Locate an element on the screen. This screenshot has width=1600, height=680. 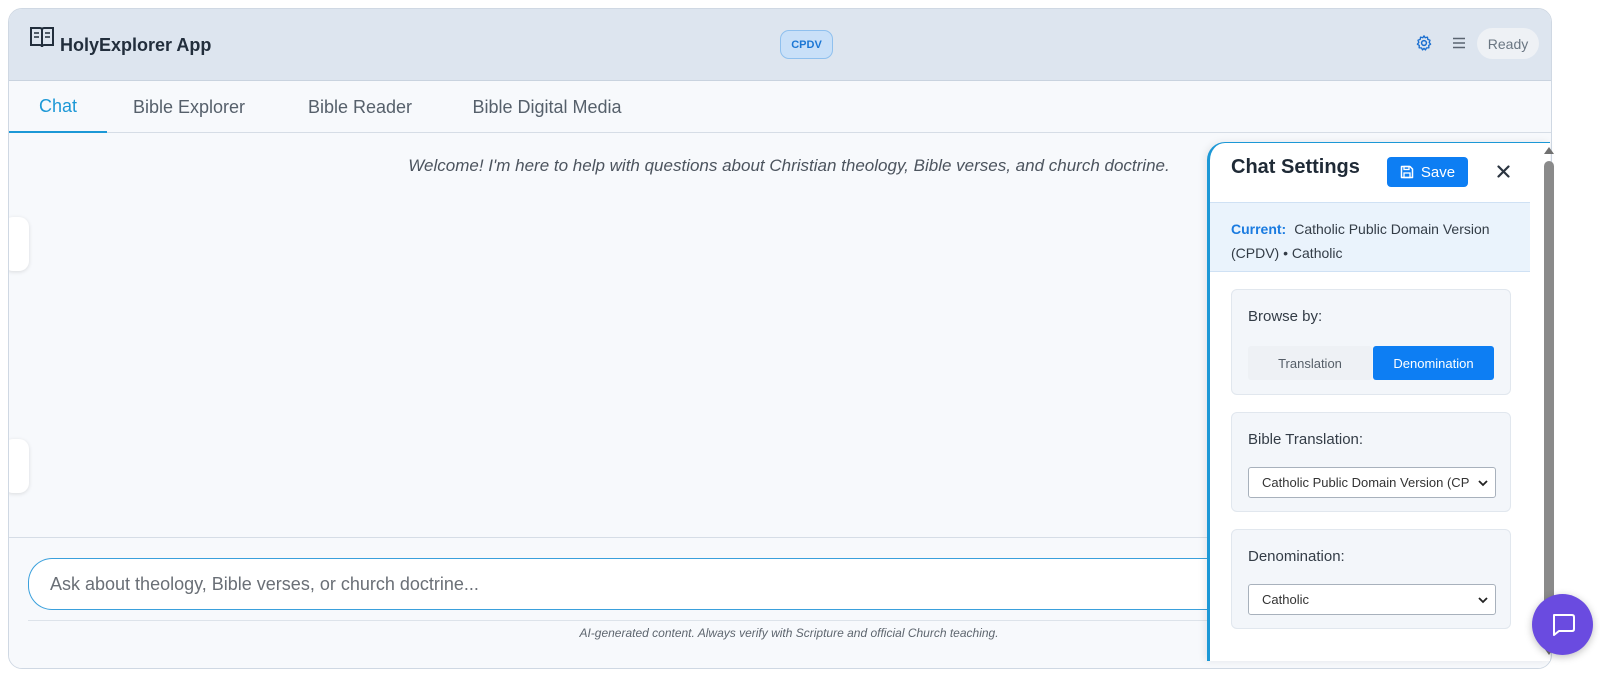
browse-by-label: Browse by: is located at coordinates (1285, 316).